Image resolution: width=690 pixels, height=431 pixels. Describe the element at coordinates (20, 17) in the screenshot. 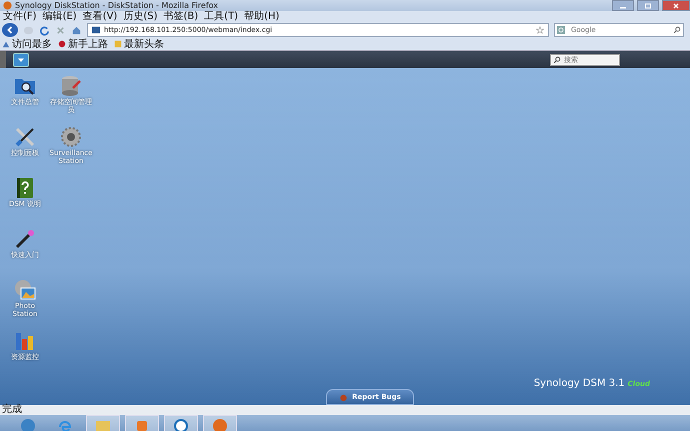

I see `menu-item: 文件(F)` at that location.